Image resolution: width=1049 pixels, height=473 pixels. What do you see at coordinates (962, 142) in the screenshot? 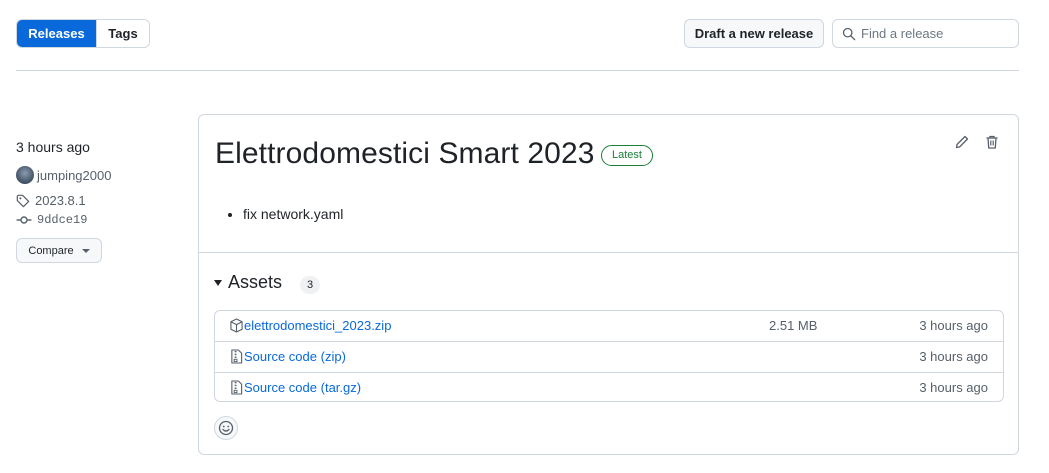
I see `pencil-icon` at bounding box center [962, 142].